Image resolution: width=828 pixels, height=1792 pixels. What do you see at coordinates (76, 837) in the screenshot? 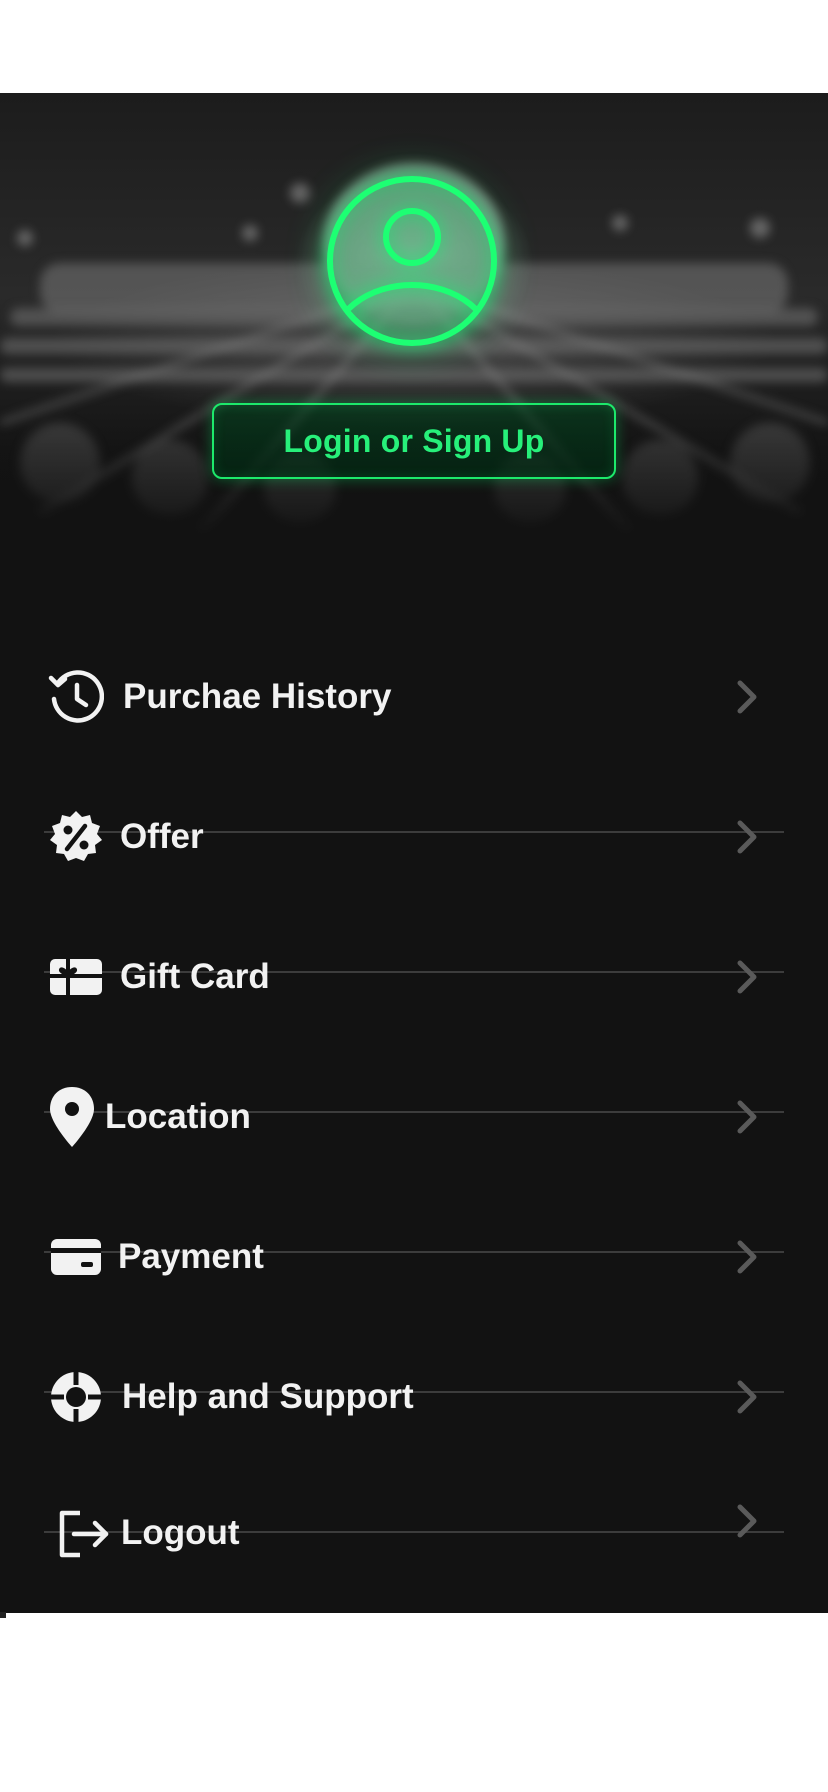
I see `discount-badge-icon` at bounding box center [76, 837].